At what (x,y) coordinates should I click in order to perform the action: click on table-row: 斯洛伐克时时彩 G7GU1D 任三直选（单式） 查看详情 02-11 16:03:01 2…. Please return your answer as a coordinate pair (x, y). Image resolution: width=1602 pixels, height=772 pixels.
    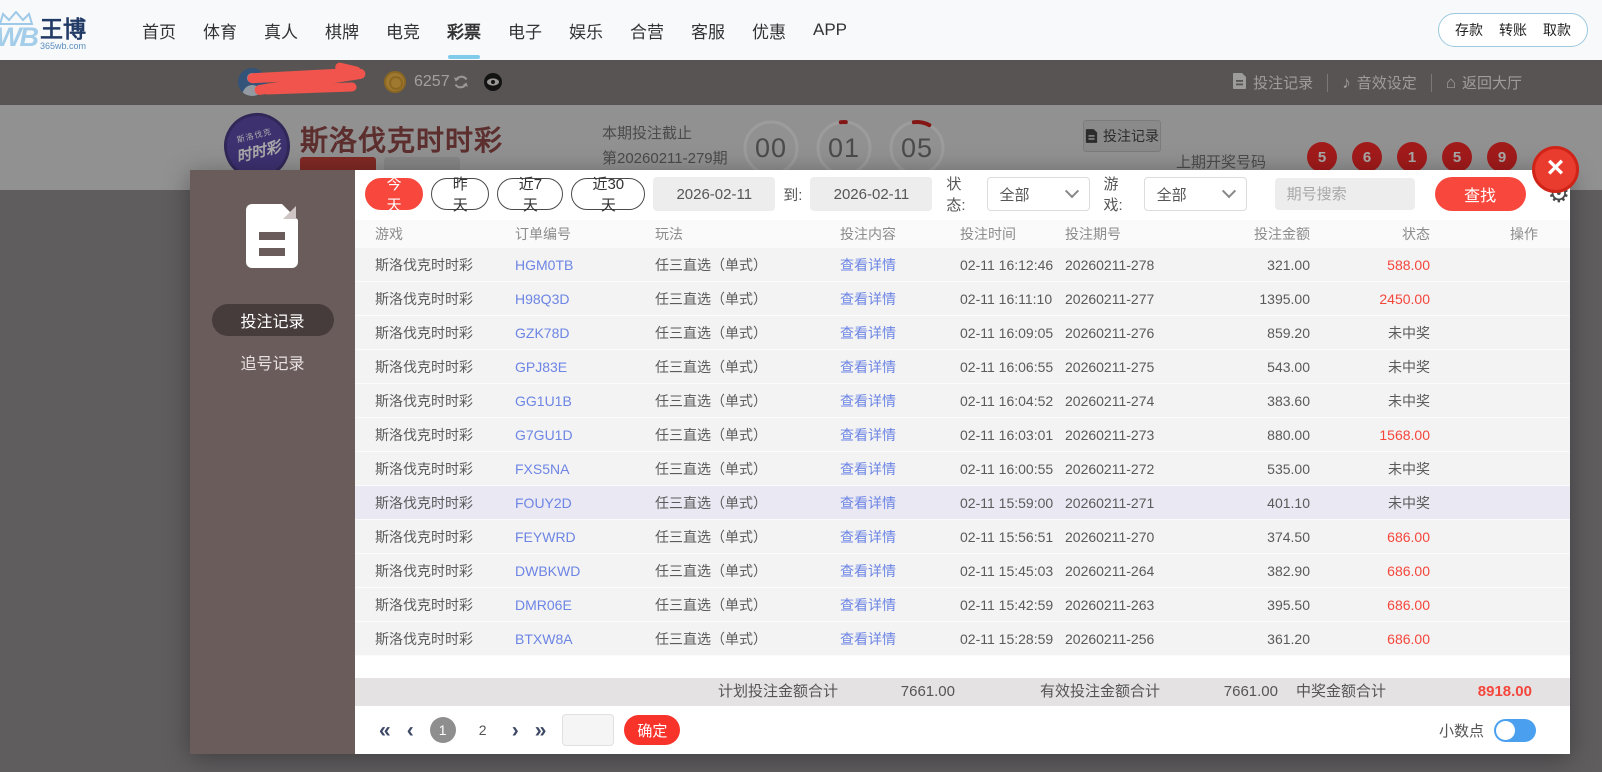
    Looking at the image, I should click on (962, 435).